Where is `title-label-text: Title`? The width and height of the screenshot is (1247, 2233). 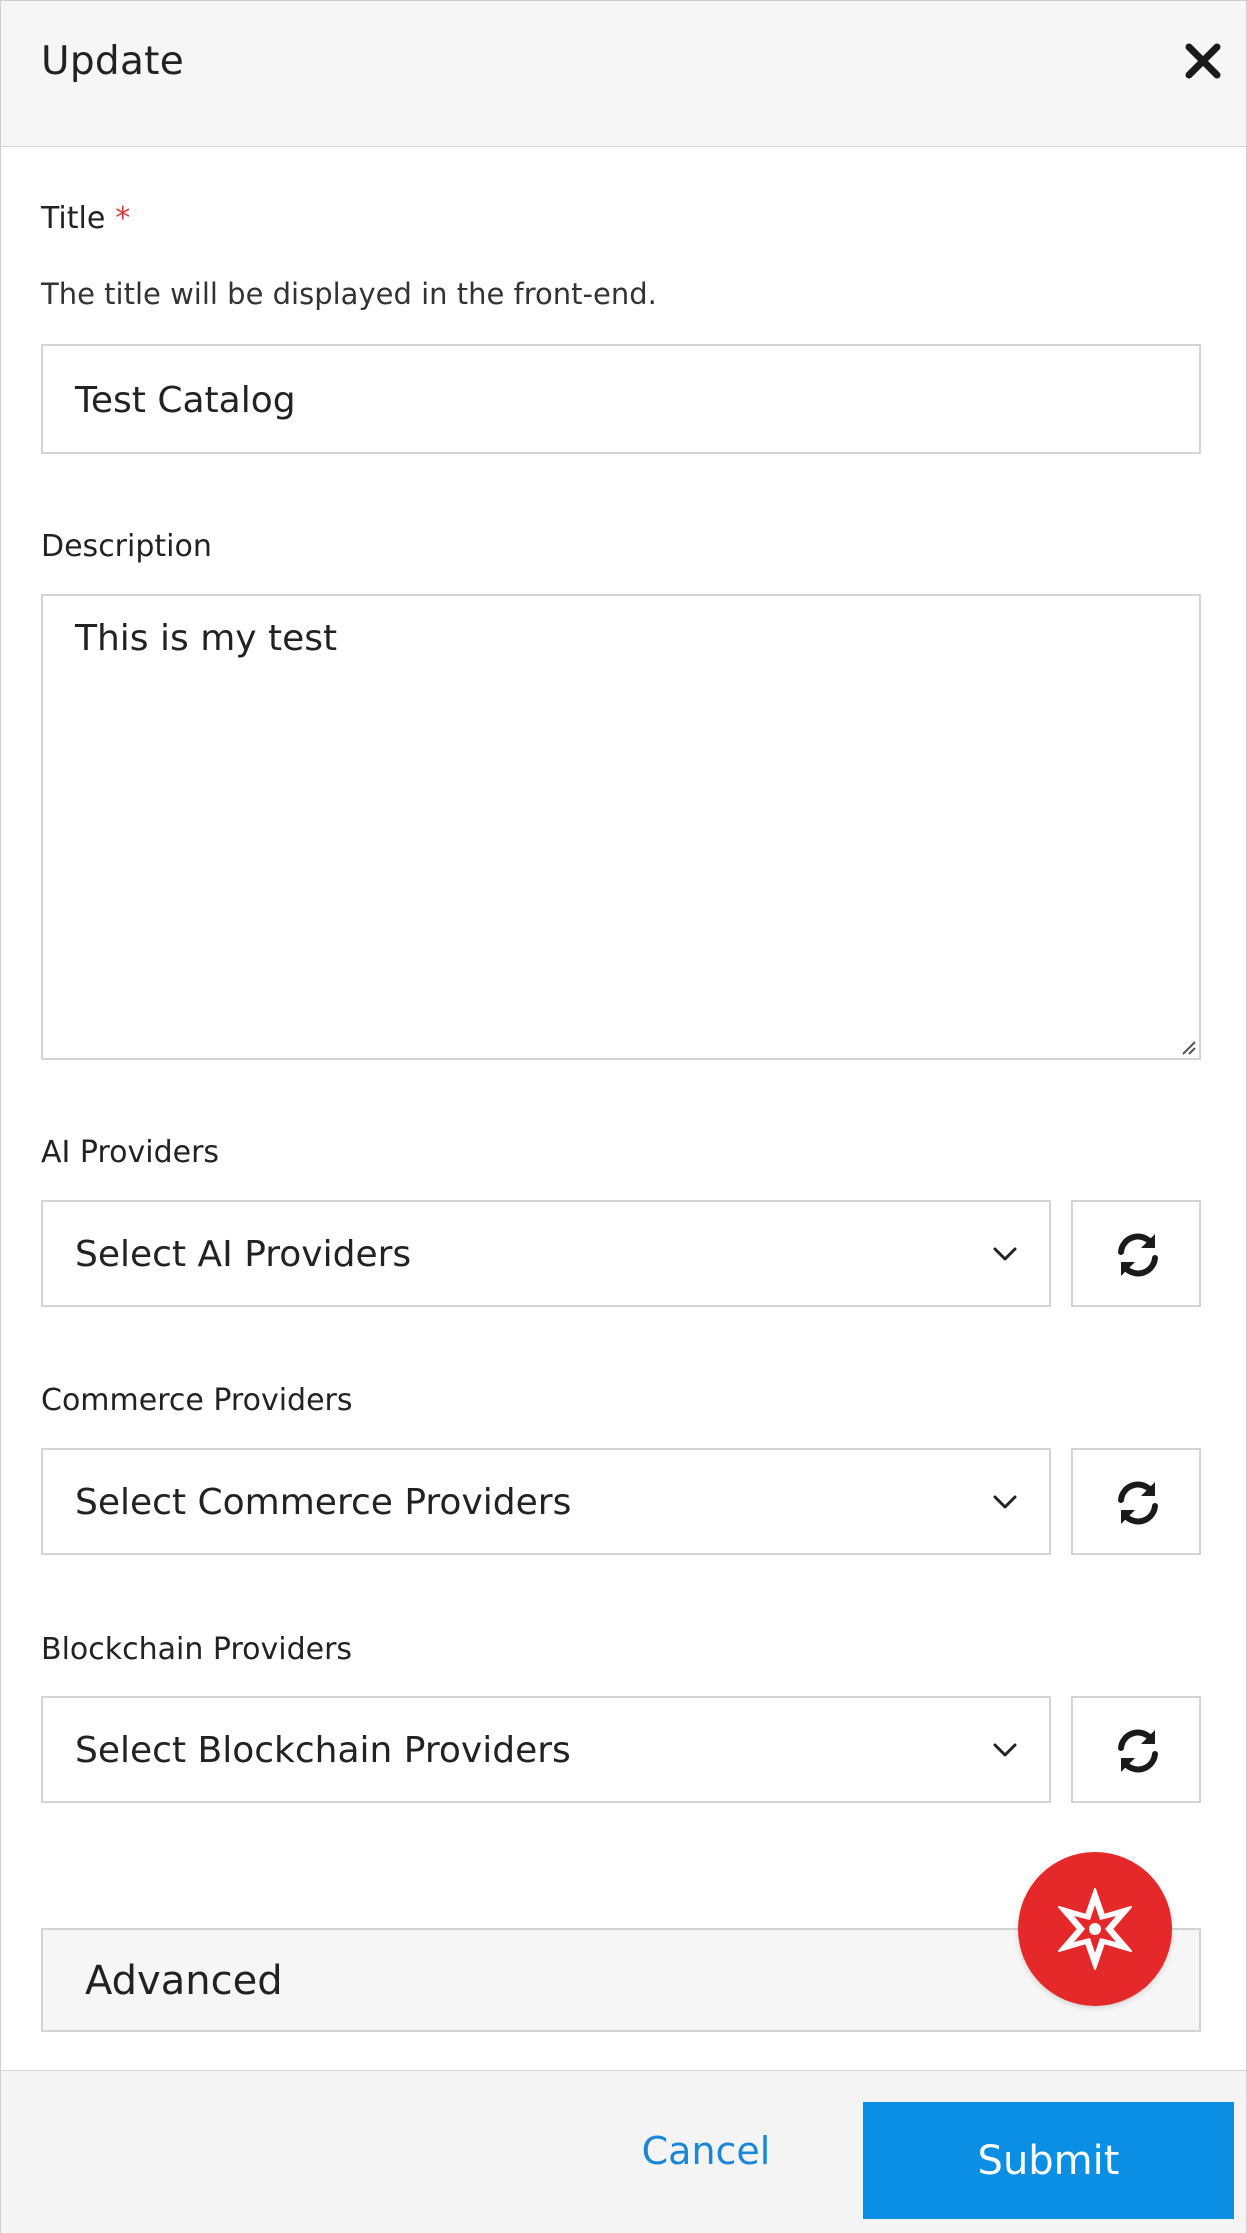
title-label-text: Title is located at coordinates (73, 218).